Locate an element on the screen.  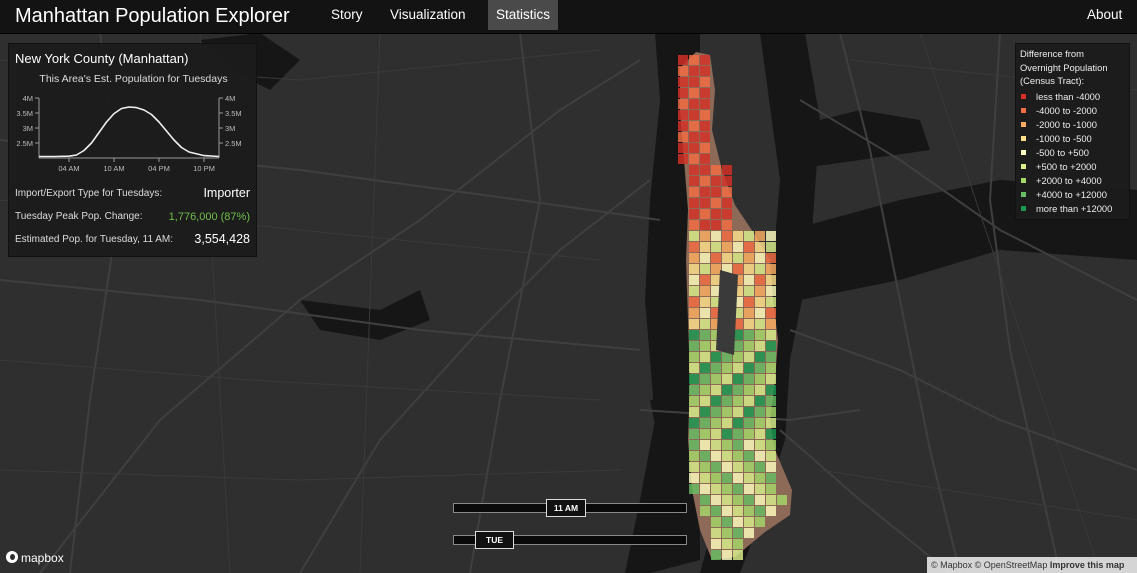
mapbox-logo: mapbox is located at coordinates (35, 558).